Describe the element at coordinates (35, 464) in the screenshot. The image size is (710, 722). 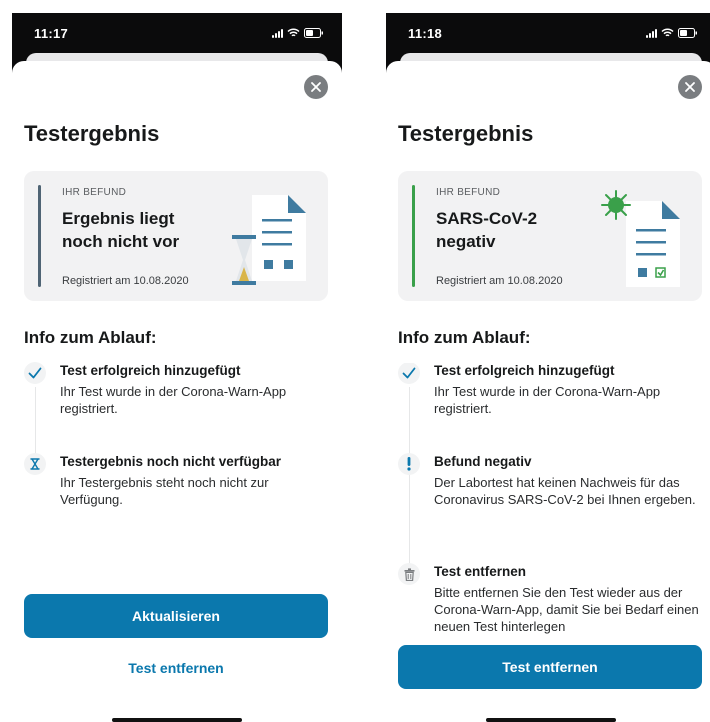
I see `hourglass-icon` at that location.